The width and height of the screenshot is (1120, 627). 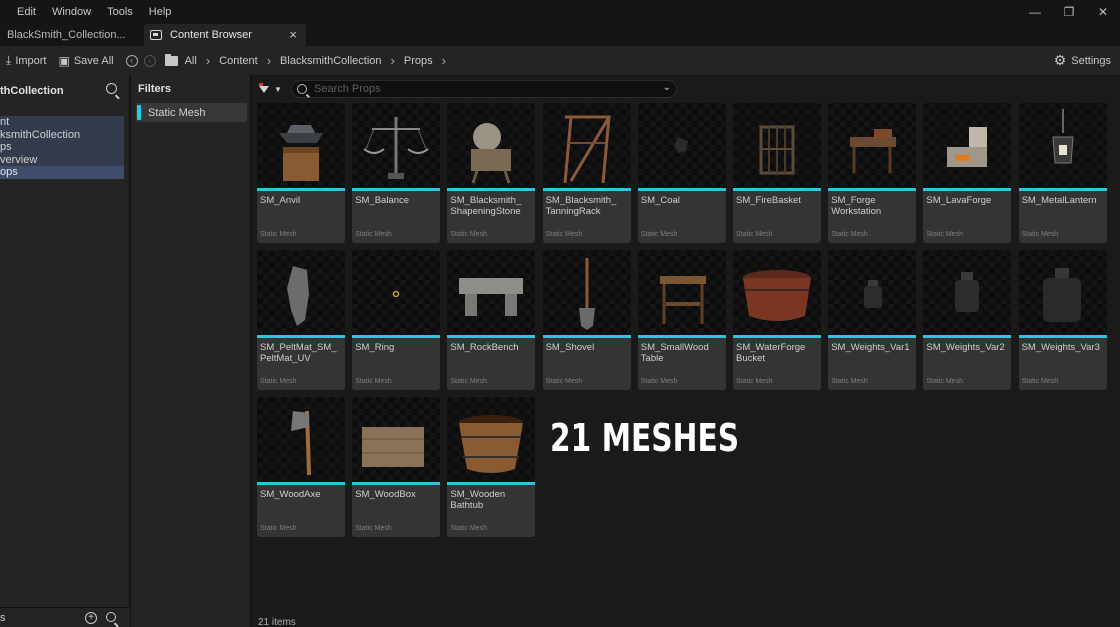 I want to click on asset-name: SM_WoodBox, so click(x=385, y=495).